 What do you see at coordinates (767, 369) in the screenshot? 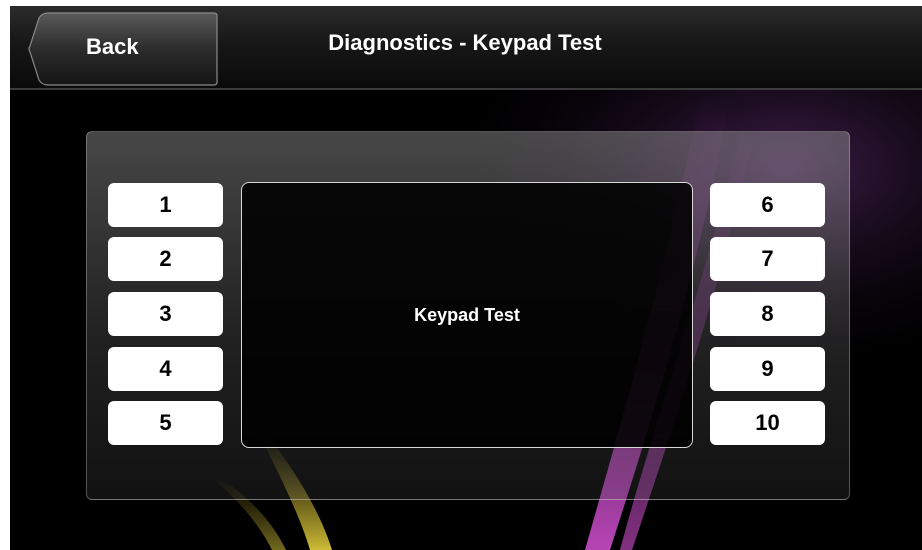
I see `key-9: 9` at bounding box center [767, 369].